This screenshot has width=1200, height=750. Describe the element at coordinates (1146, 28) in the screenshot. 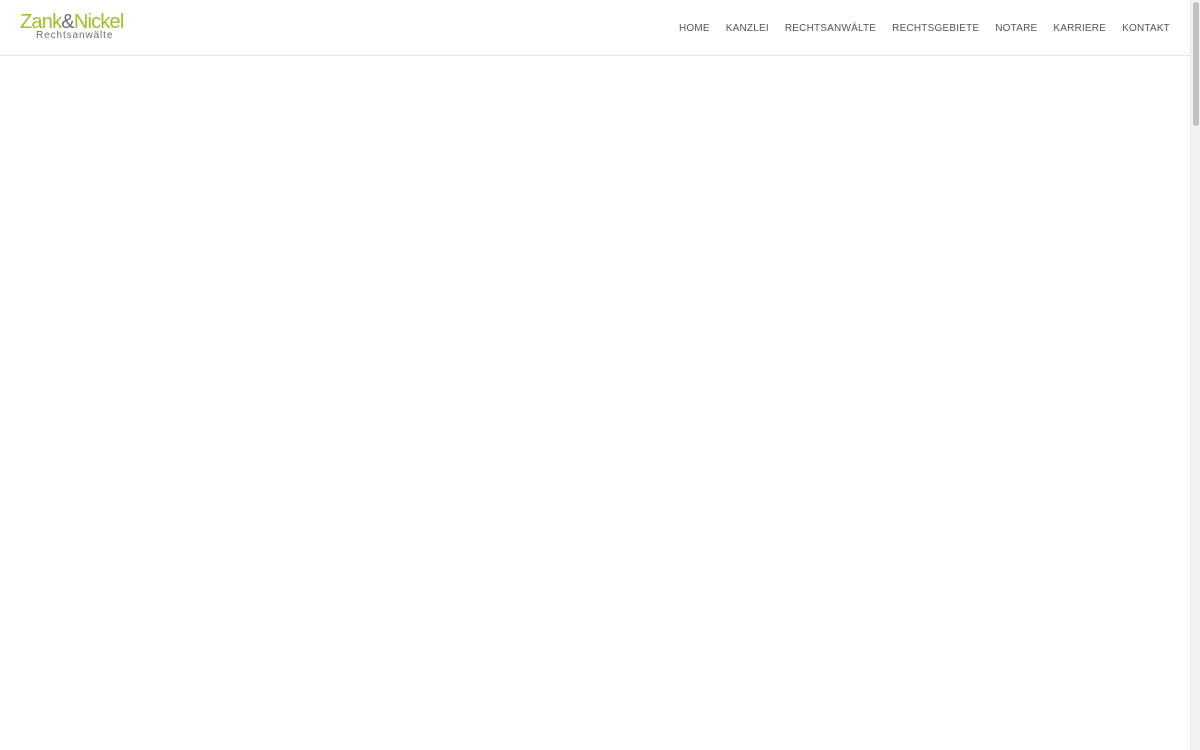

I see `nav-item-kontakt: KONTAKT` at that location.